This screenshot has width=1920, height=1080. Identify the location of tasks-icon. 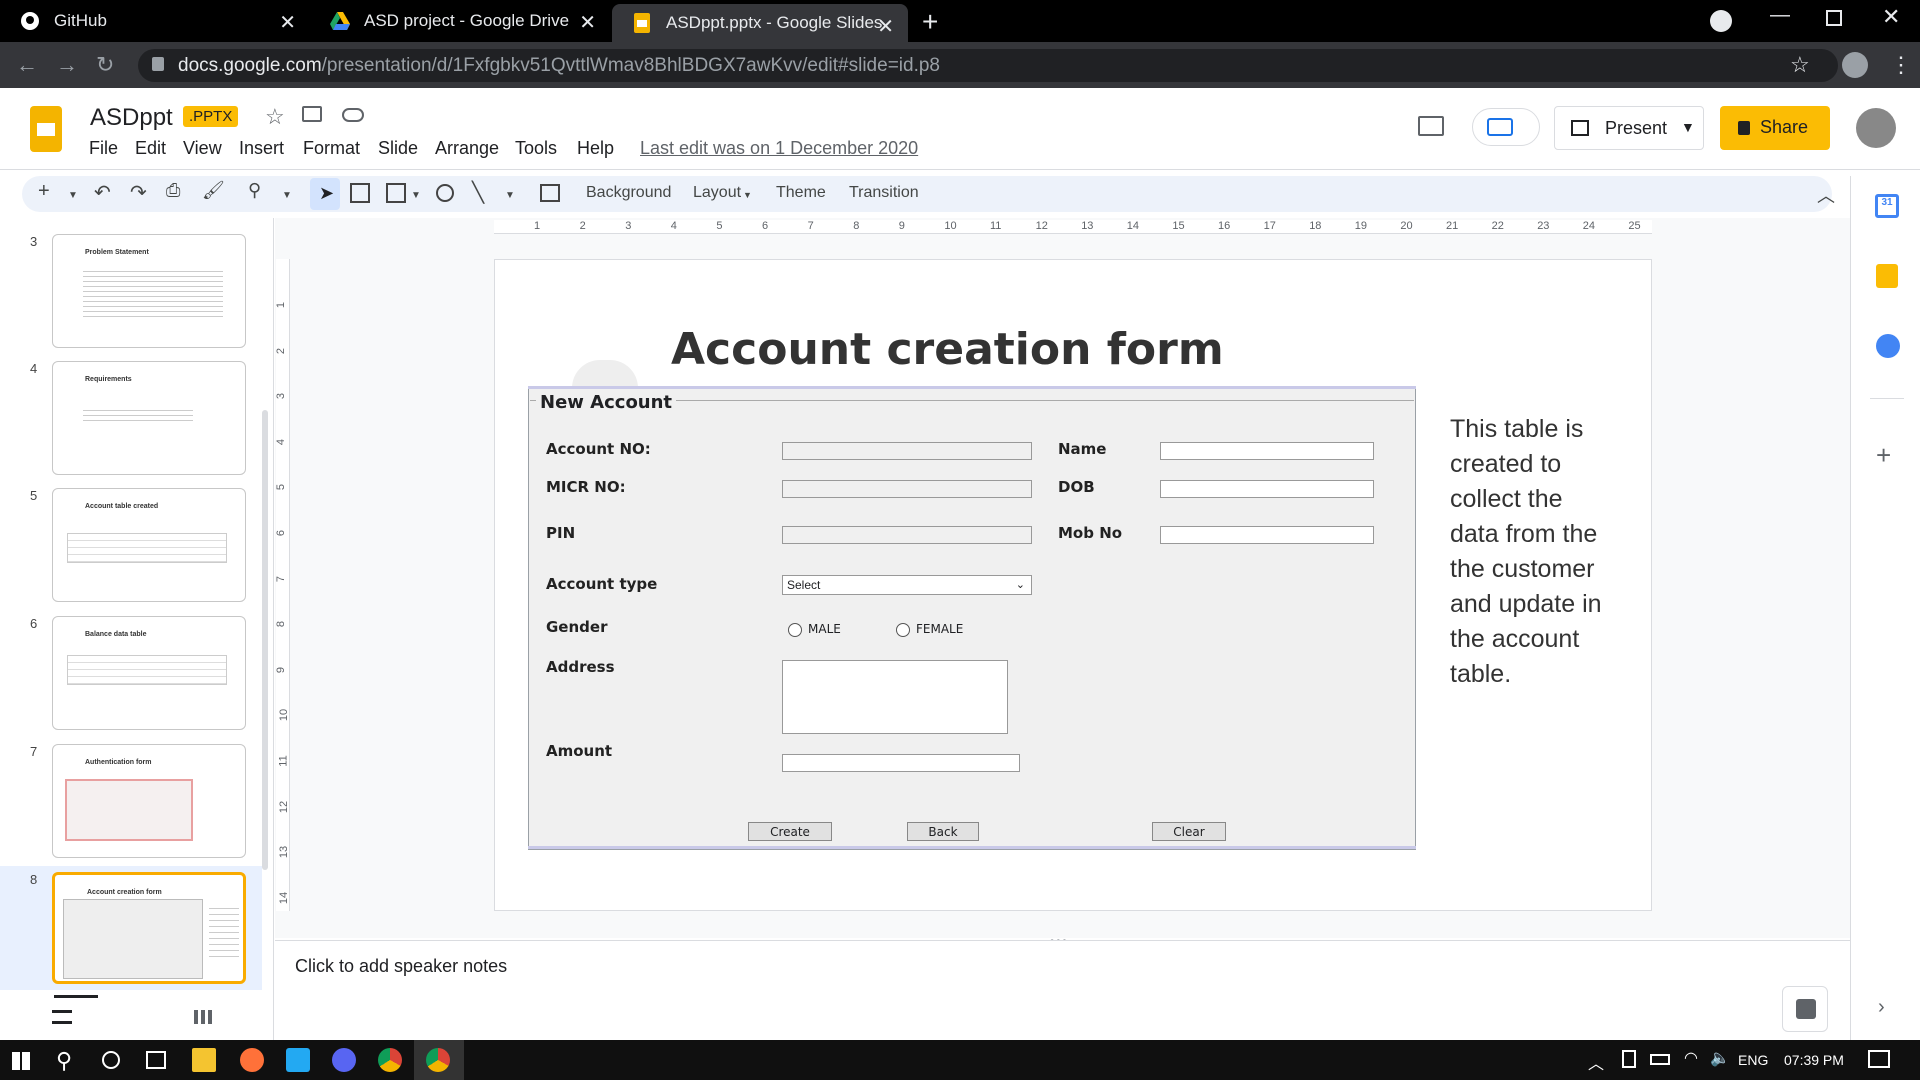
(1888, 346).